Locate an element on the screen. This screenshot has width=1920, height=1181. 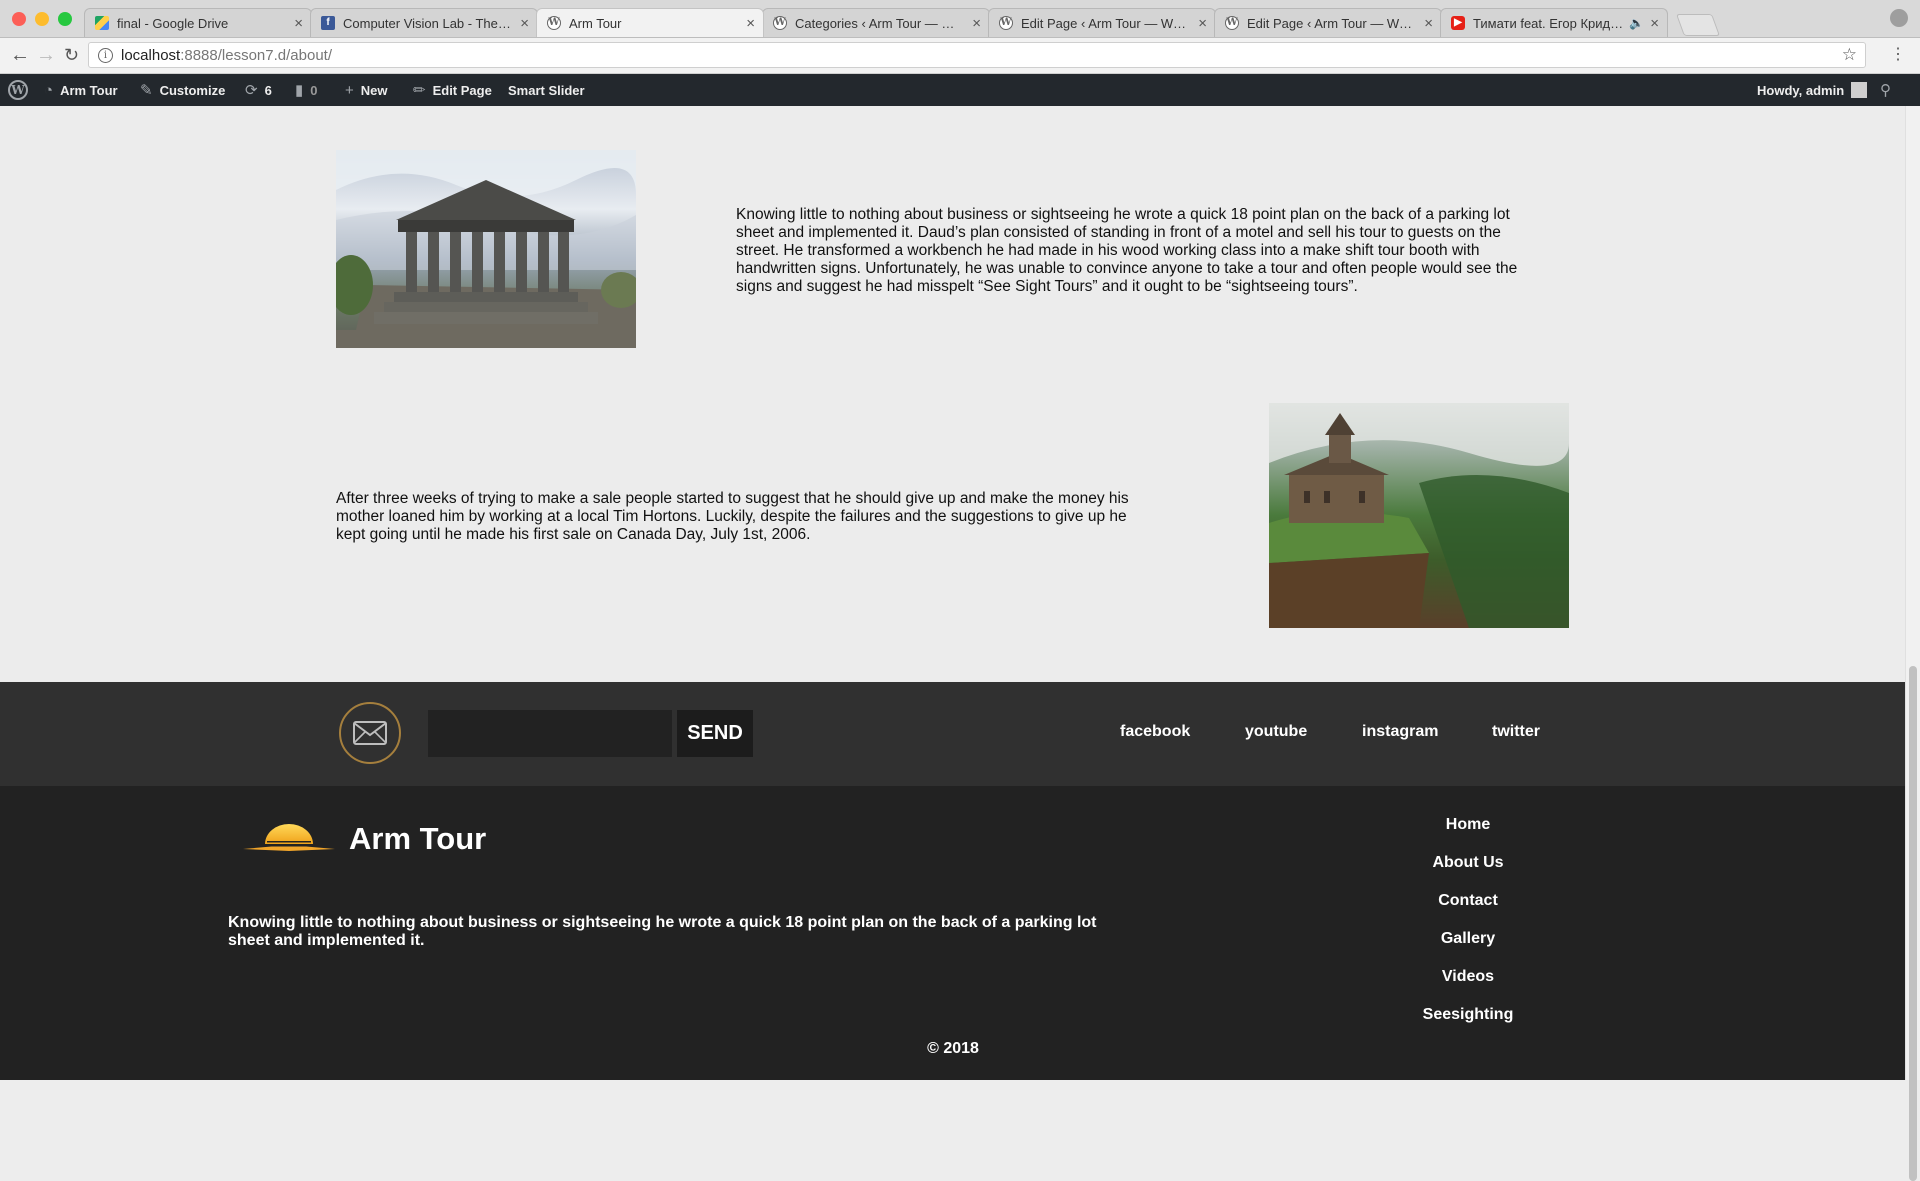
brush-icon: ✎ is located at coordinates (146, 90).